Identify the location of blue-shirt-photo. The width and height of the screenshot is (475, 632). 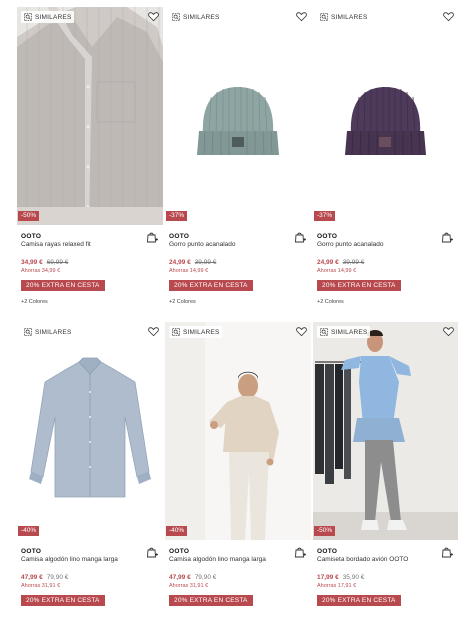
(90, 431).